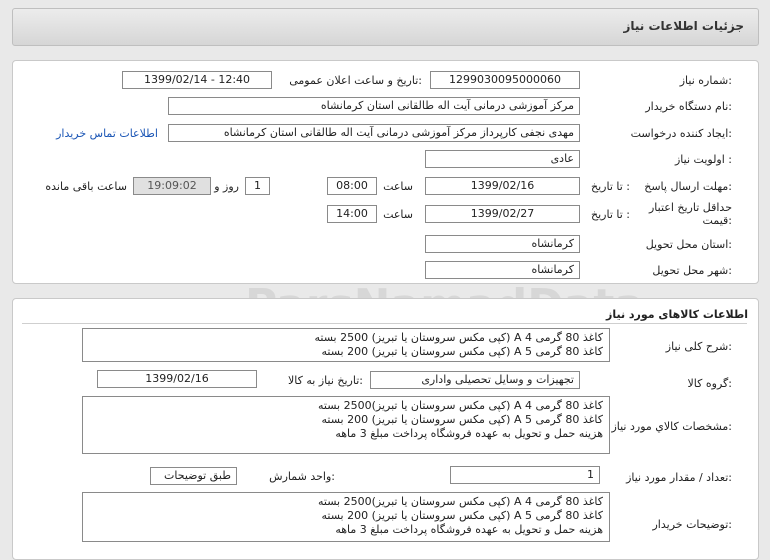 The width and height of the screenshot is (770, 560). I want to click on summary-label: شرح کلی نیاز:, so click(698, 346).